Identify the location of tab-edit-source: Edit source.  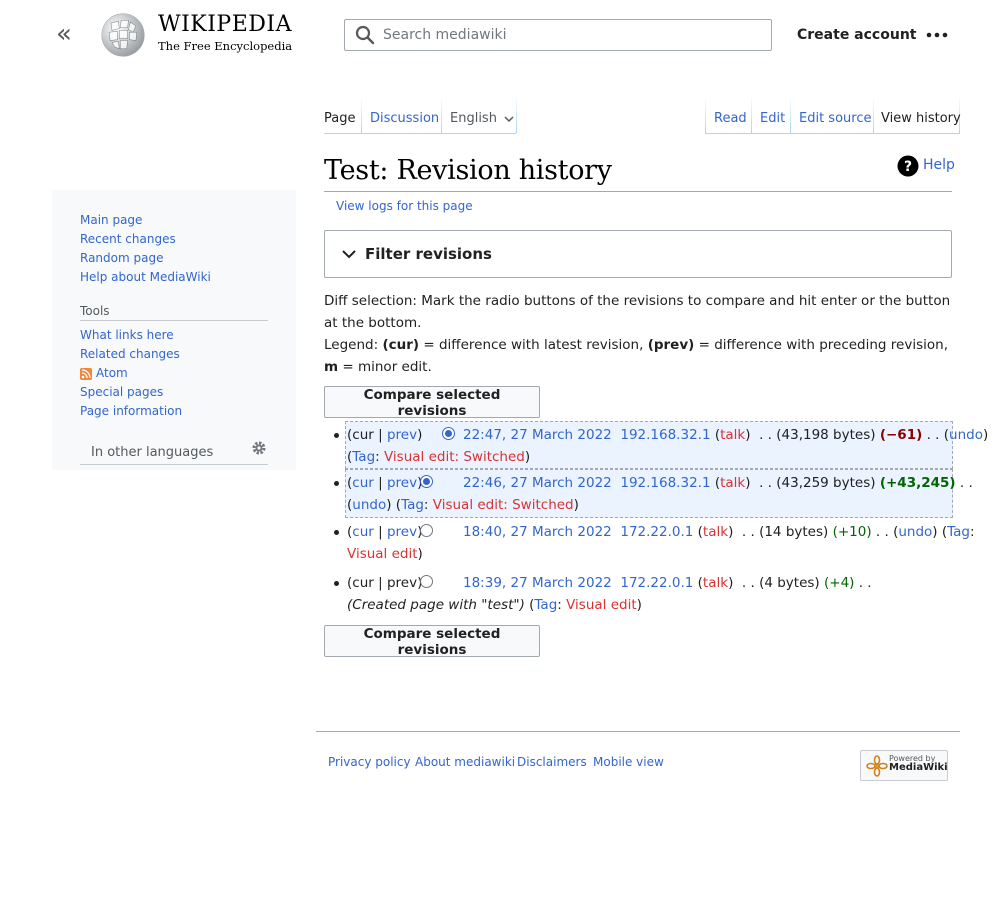
(835, 118).